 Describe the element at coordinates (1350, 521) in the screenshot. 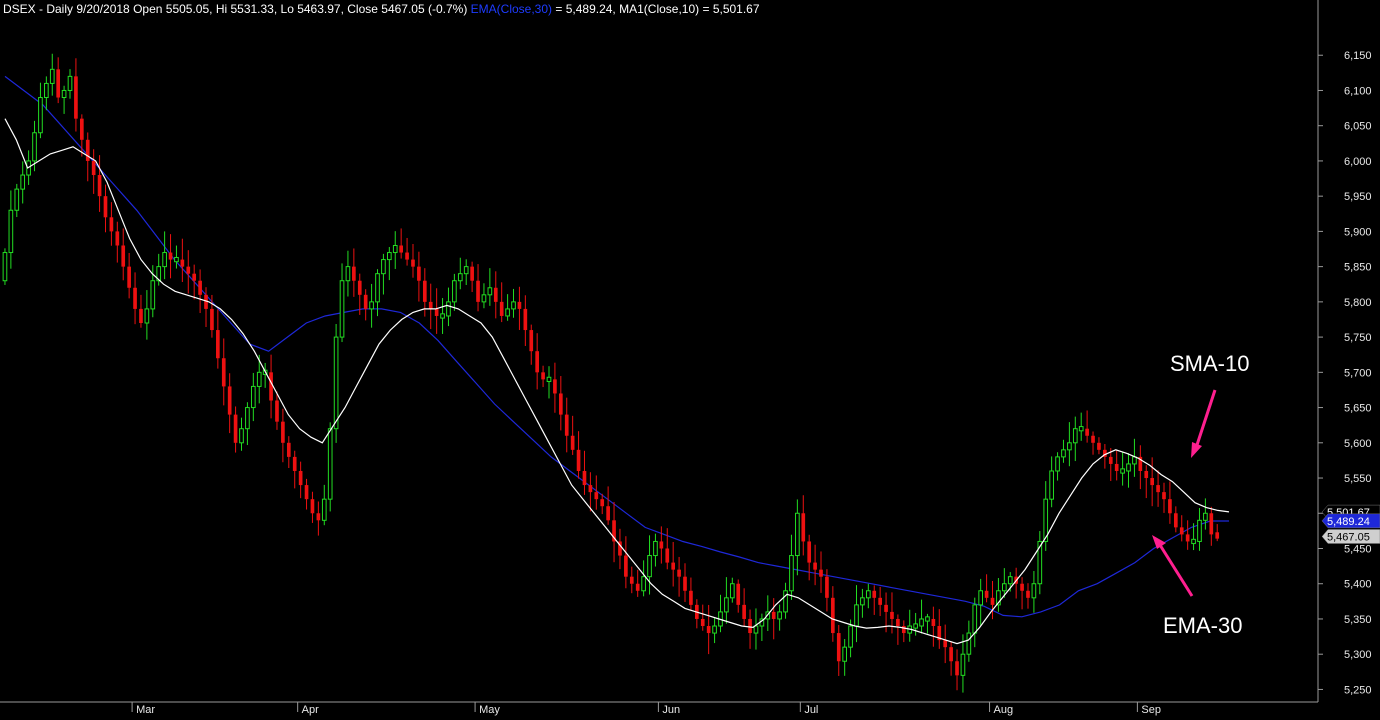

I see `ema-value-tag: 5,489.24` at that location.